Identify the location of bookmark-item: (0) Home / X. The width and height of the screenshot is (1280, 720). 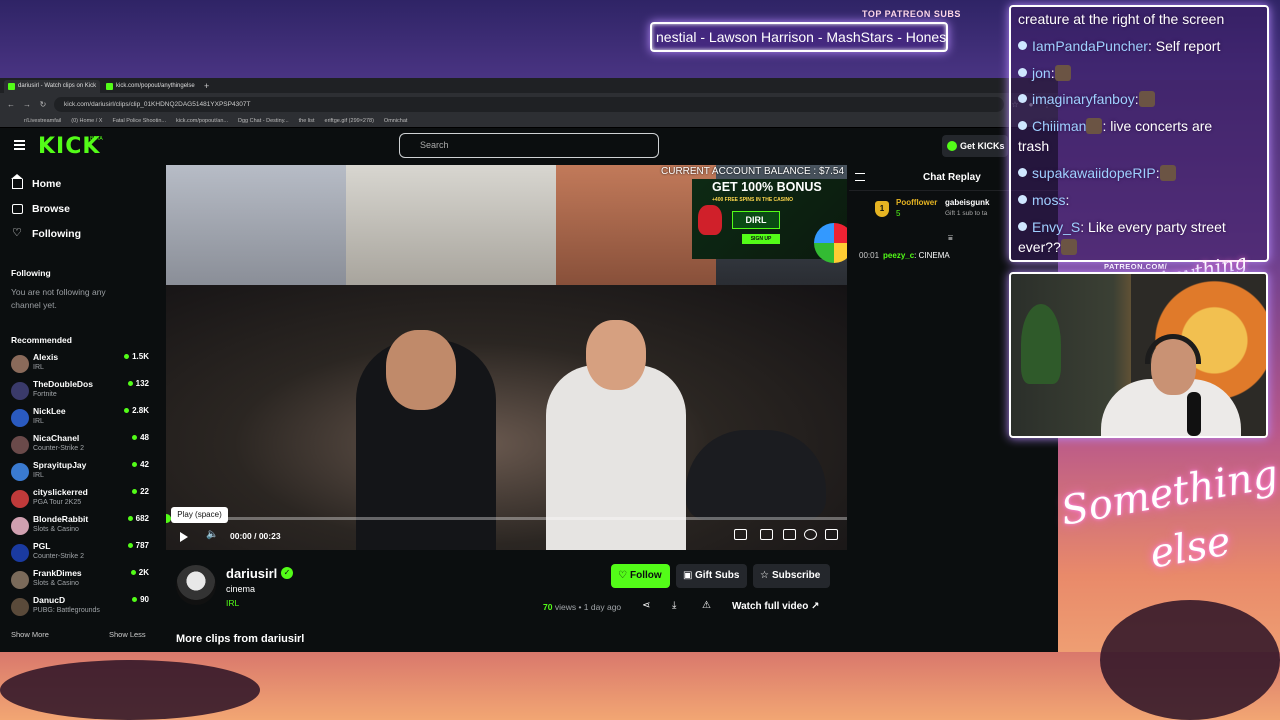
(86, 121).